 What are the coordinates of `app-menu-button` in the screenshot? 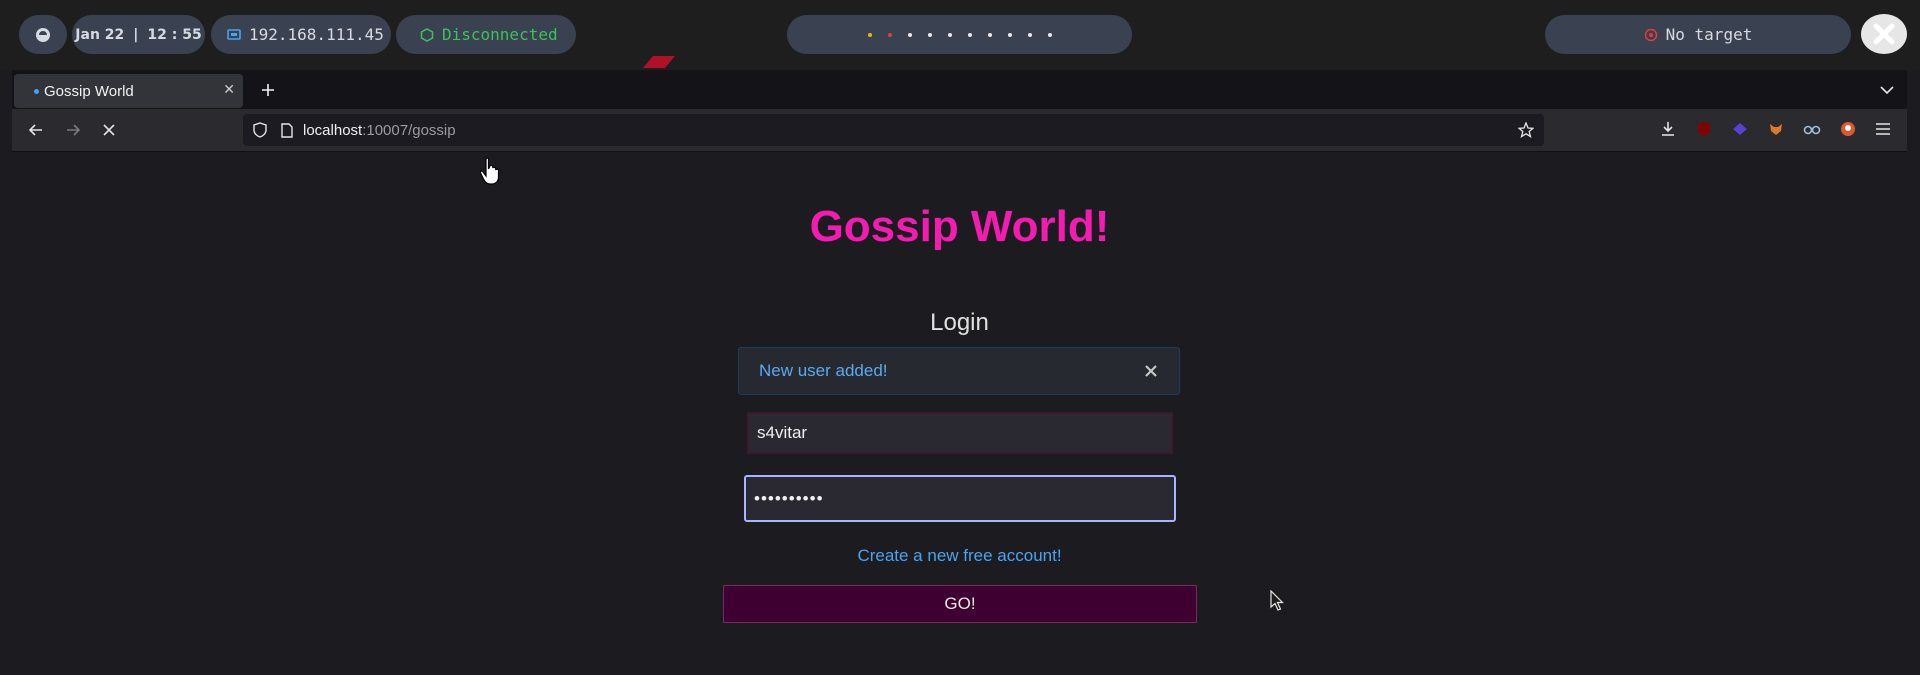 It's located at (1883, 129).